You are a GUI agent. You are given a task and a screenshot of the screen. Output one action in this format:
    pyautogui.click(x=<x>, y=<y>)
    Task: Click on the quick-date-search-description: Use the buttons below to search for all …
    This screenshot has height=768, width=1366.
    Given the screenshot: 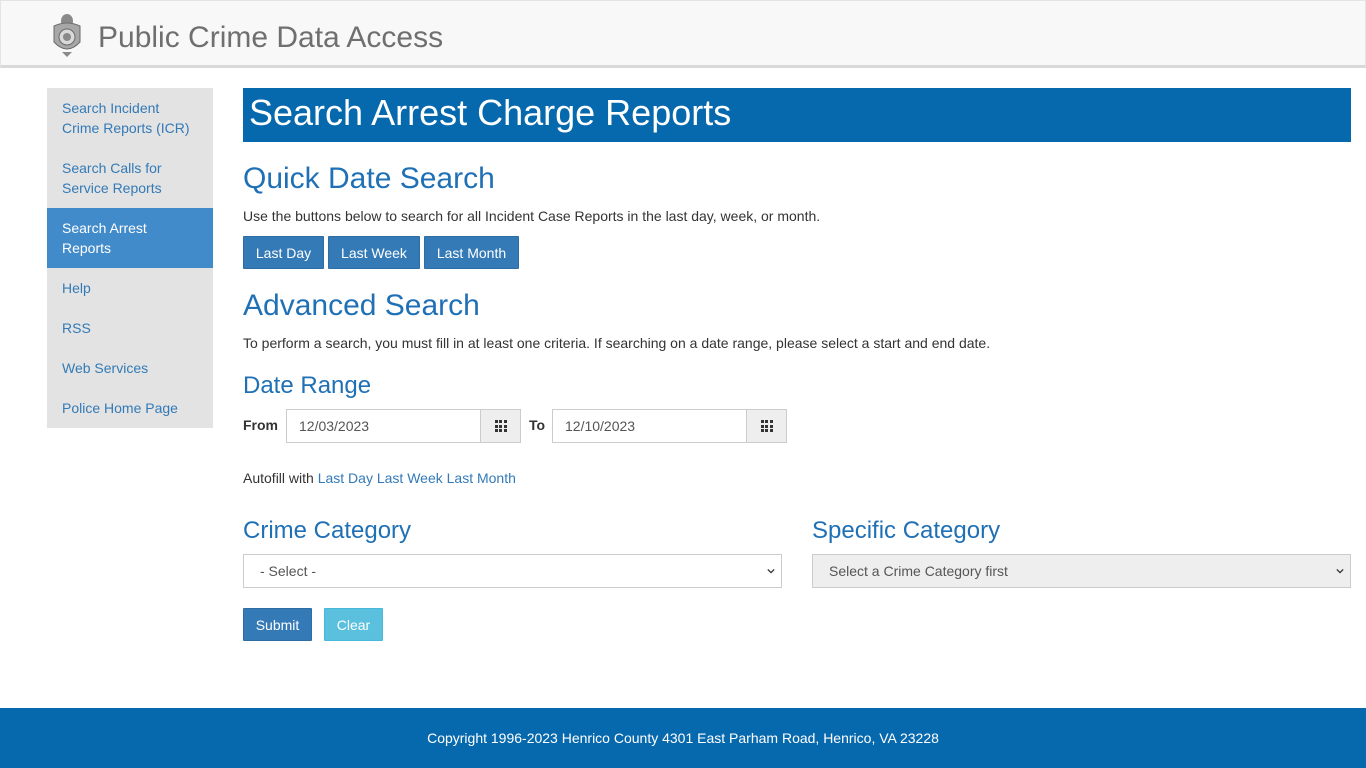 What is the action you would take?
    pyautogui.click(x=532, y=216)
    